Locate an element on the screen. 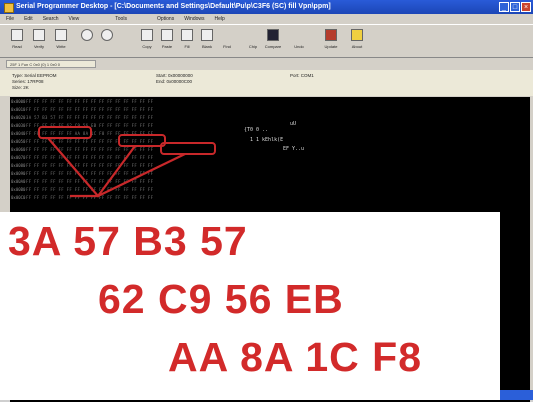  toolbar-button-write: Write is located at coordinates (61, 40).